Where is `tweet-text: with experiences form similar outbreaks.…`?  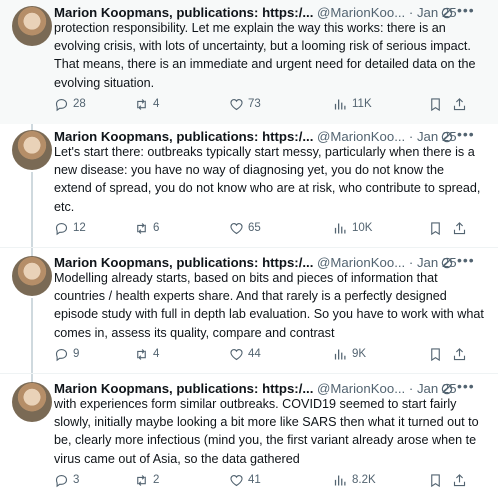
tweet-text: with experiences form similar outbreaks.… is located at coordinates (266, 431).